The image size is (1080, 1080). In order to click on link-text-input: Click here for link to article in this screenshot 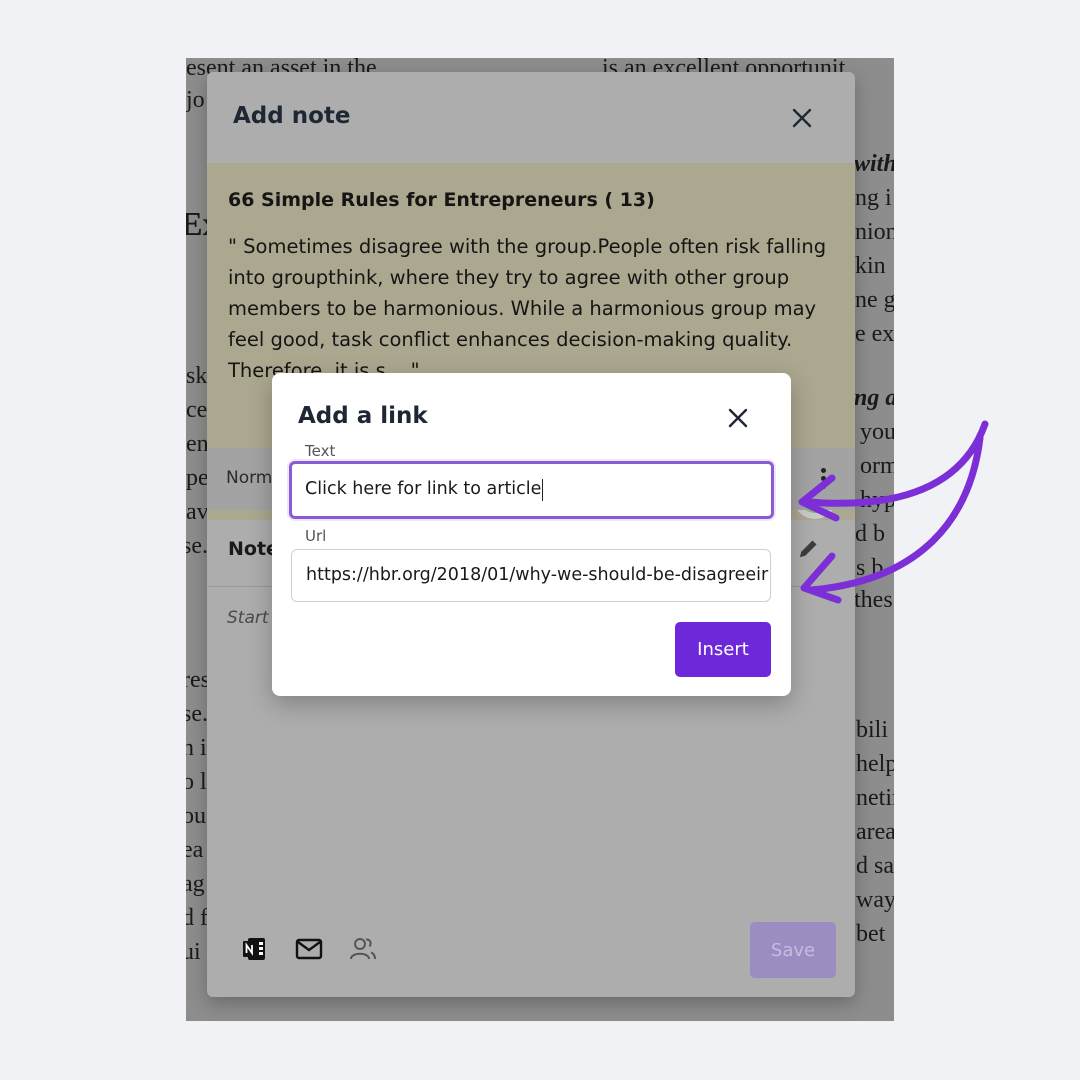, I will do `click(531, 490)`.